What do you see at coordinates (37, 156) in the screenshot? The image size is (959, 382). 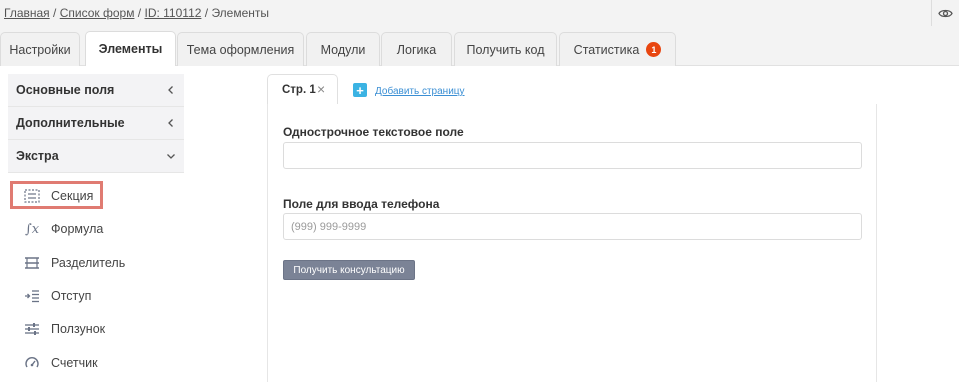 I see `accordion-label: Экстра` at bounding box center [37, 156].